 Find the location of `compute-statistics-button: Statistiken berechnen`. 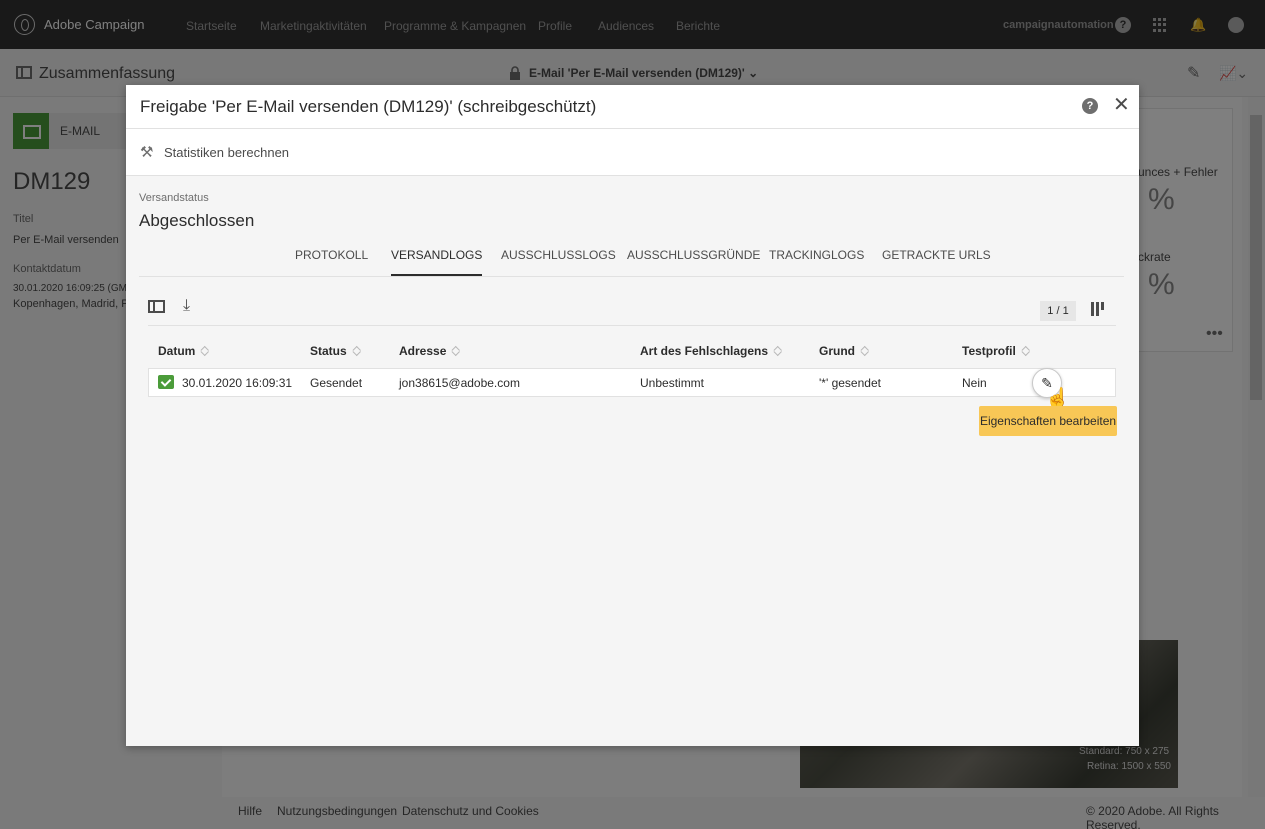

compute-statistics-button: Statistiken berechnen is located at coordinates (226, 152).